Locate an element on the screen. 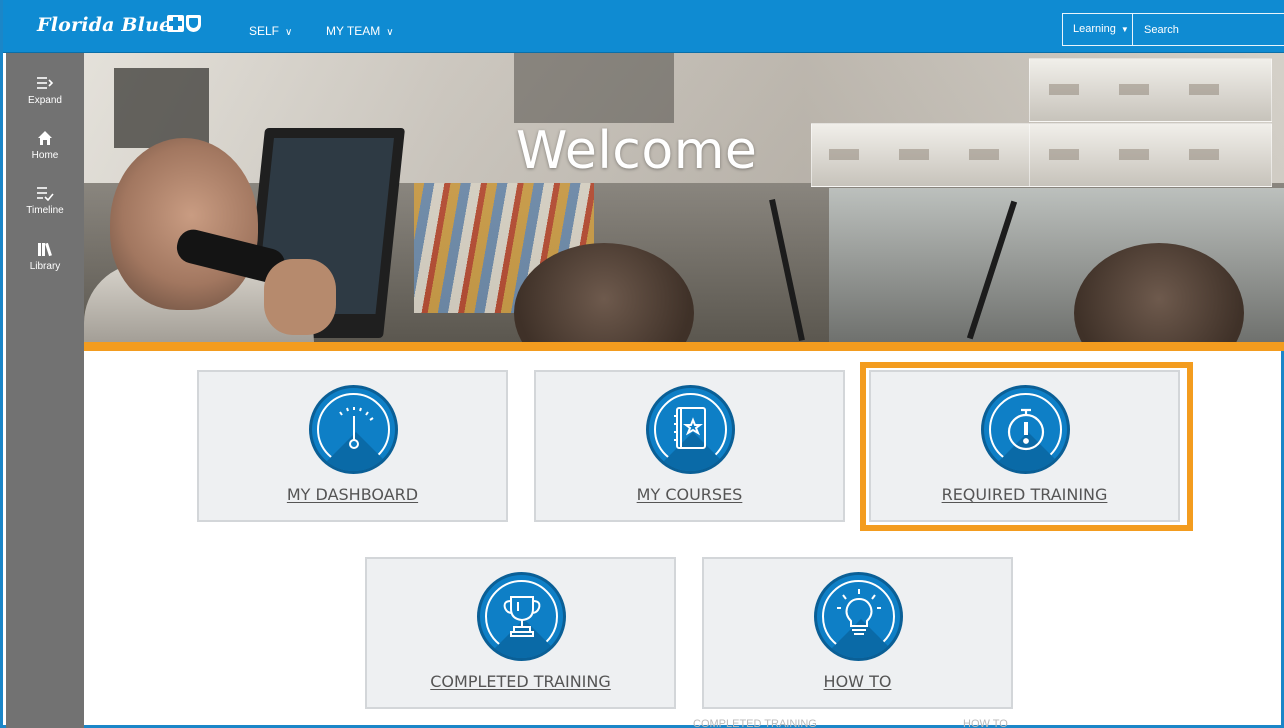  library-icon is located at coordinates (45, 251).